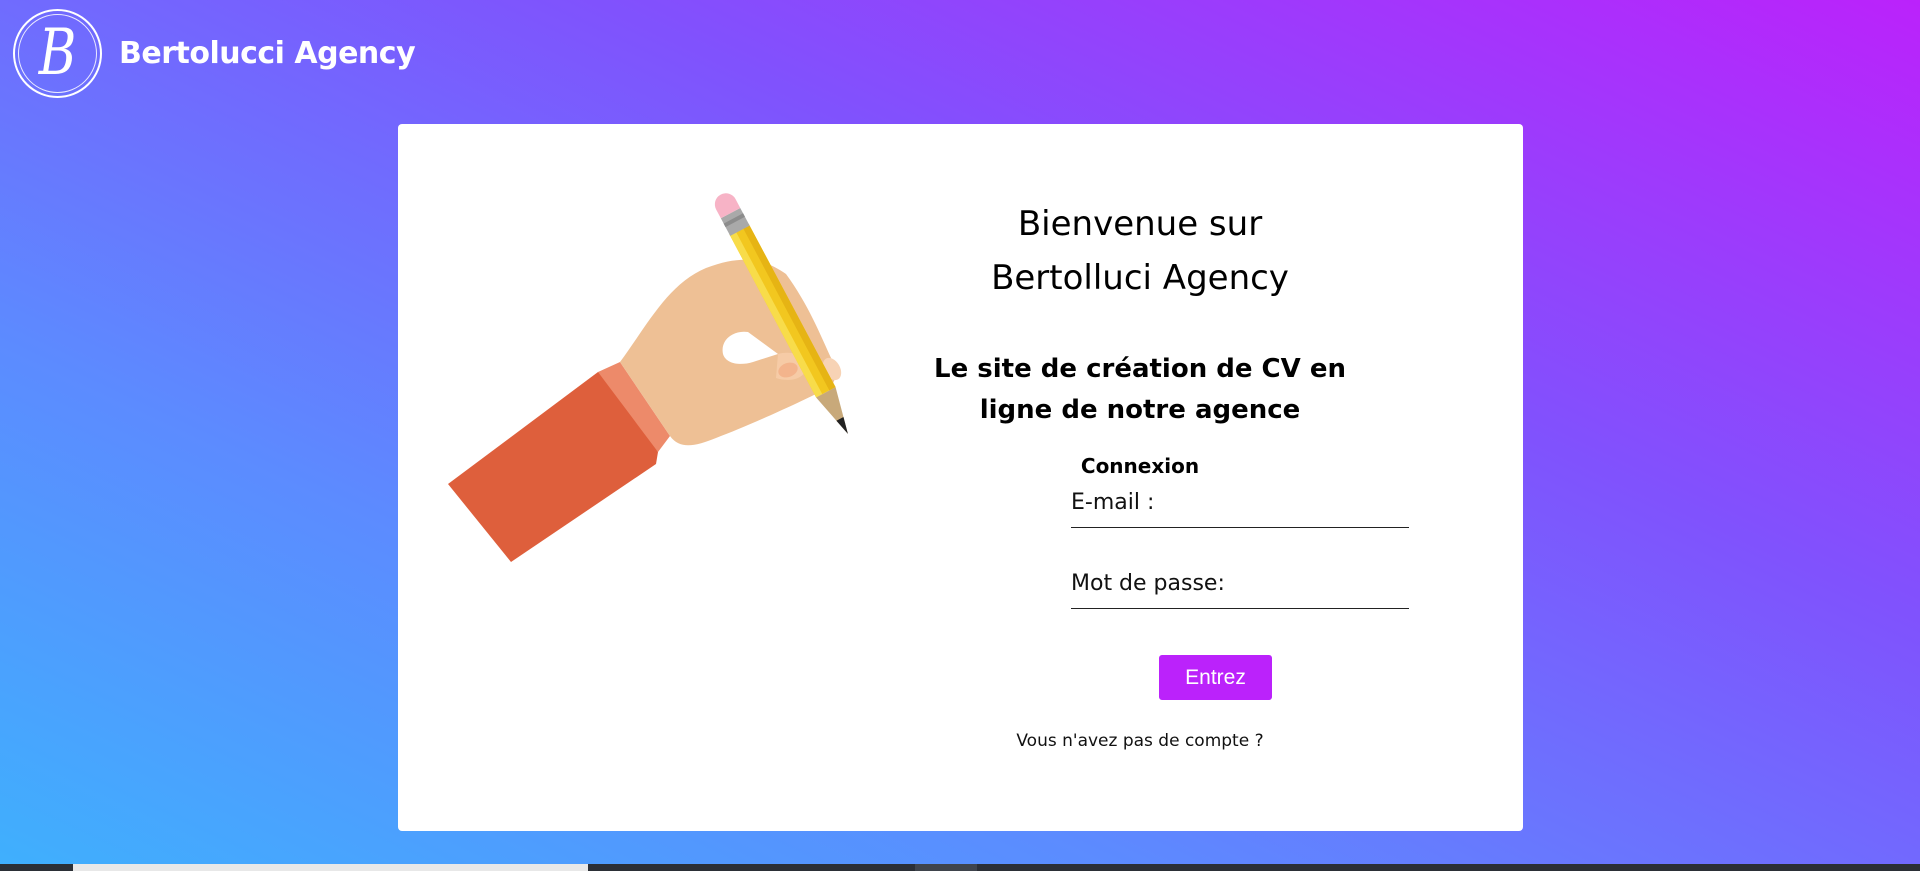 This screenshot has width=1920, height=871. Describe the element at coordinates (1140, 251) in the screenshot. I see `welcome-heading: Bienvenue sur Bertolluci Agency` at that location.